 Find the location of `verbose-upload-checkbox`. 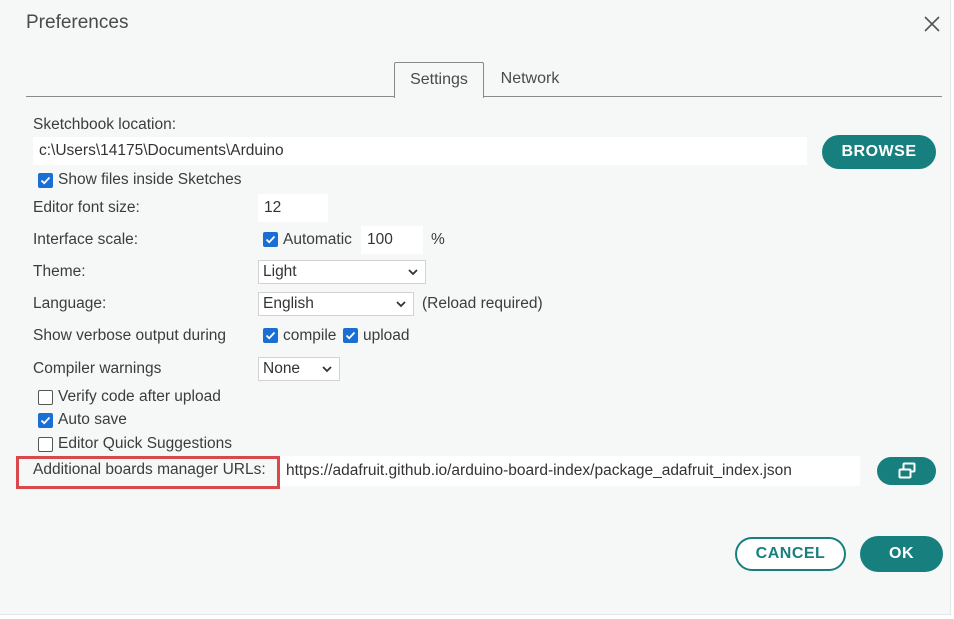

verbose-upload-checkbox is located at coordinates (350, 335).